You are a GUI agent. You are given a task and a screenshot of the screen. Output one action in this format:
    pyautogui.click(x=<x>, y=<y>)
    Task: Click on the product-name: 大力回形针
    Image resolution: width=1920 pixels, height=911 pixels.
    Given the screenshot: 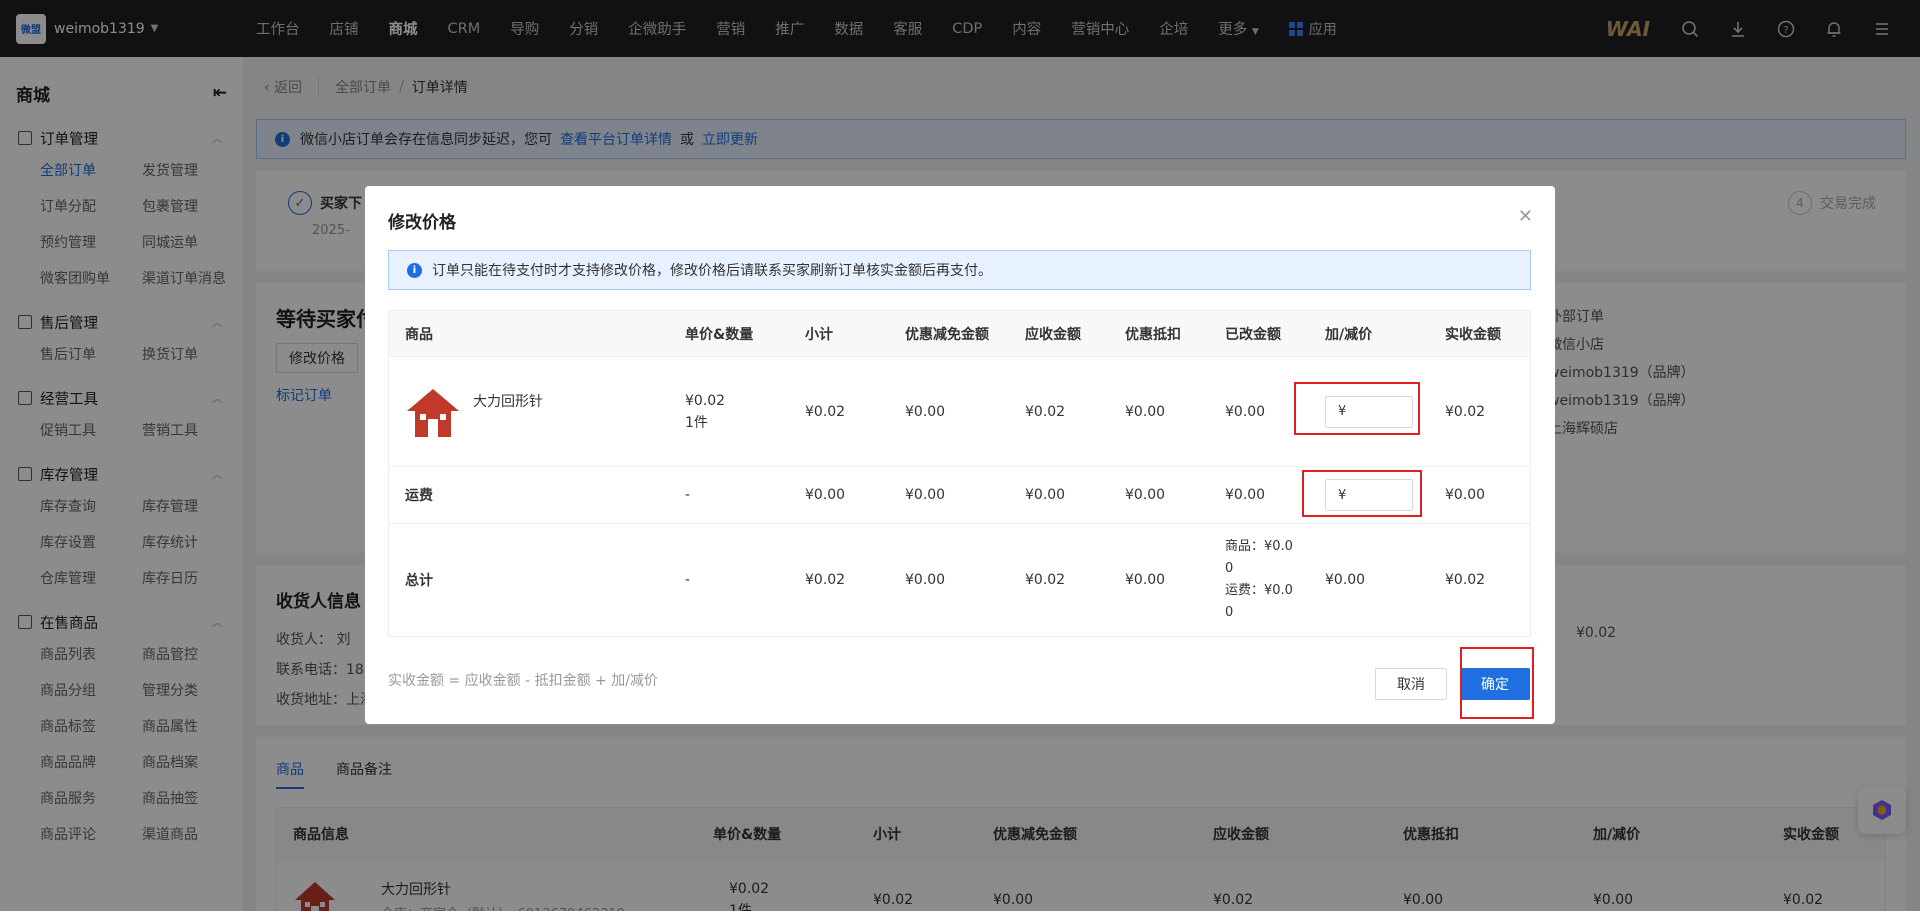 What is the action you would take?
    pyautogui.click(x=508, y=401)
    